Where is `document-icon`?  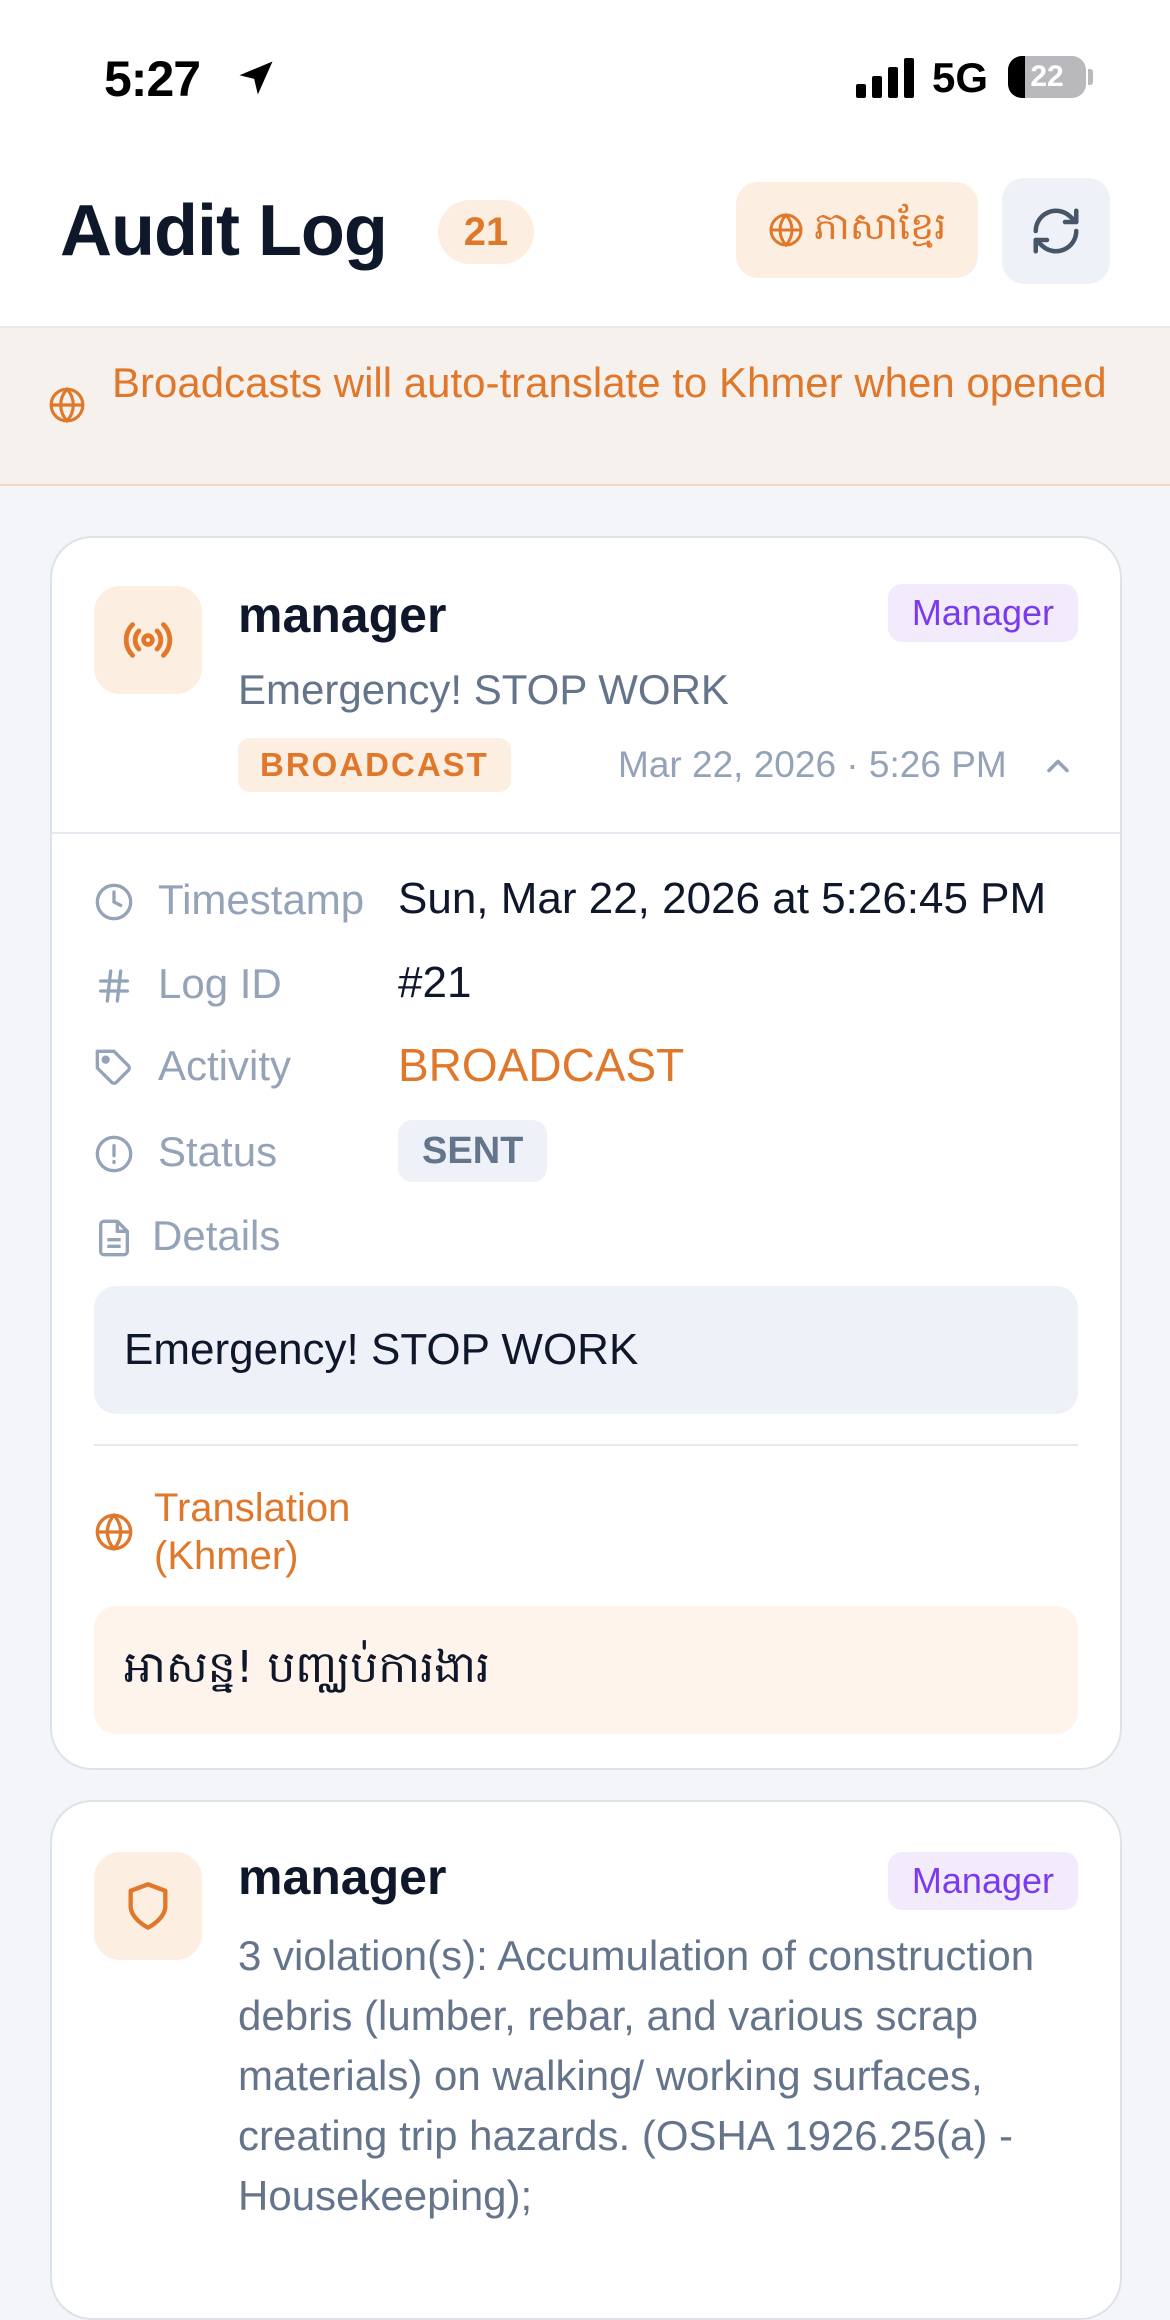 document-icon is located at coordinates (114, 1238).